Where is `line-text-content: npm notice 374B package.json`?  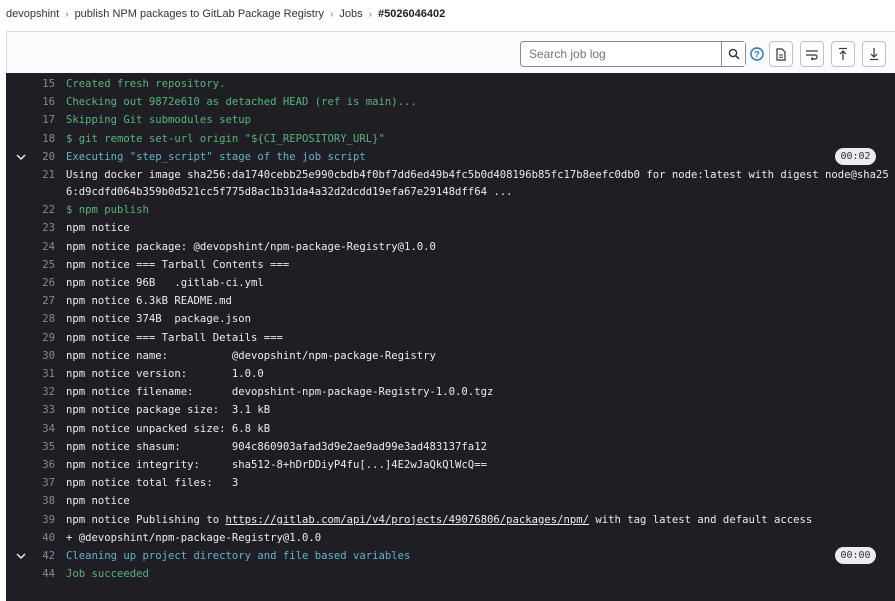 line-text-content: npm notice 374B package.json is located at coordinates (158, 319).